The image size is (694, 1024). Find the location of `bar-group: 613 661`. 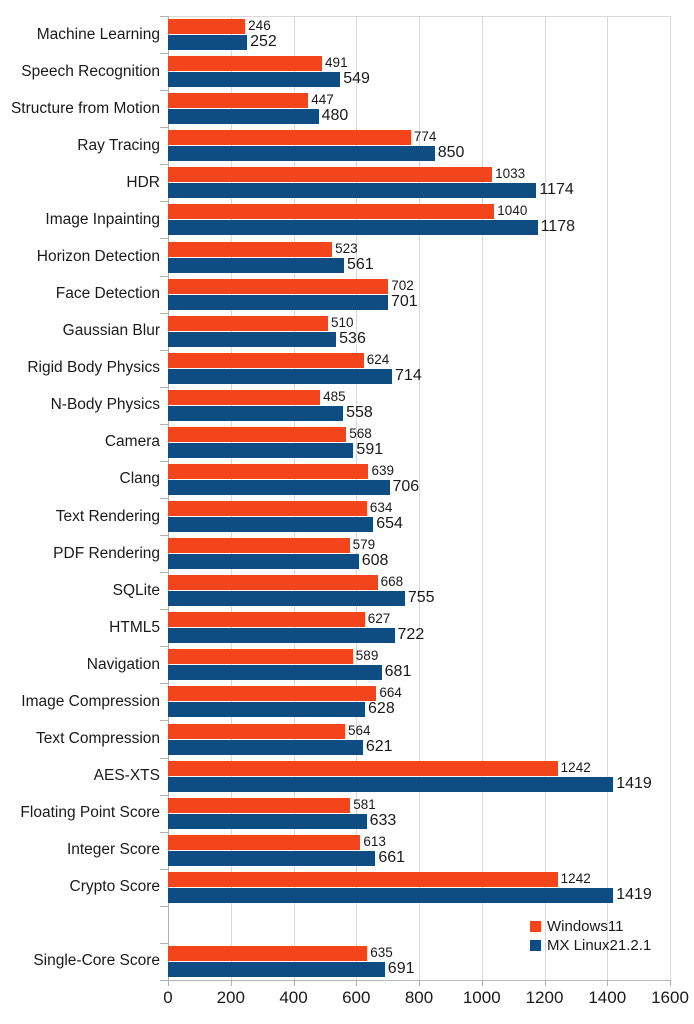

bar-group: 613 661 is located at coordinates (419, 850).